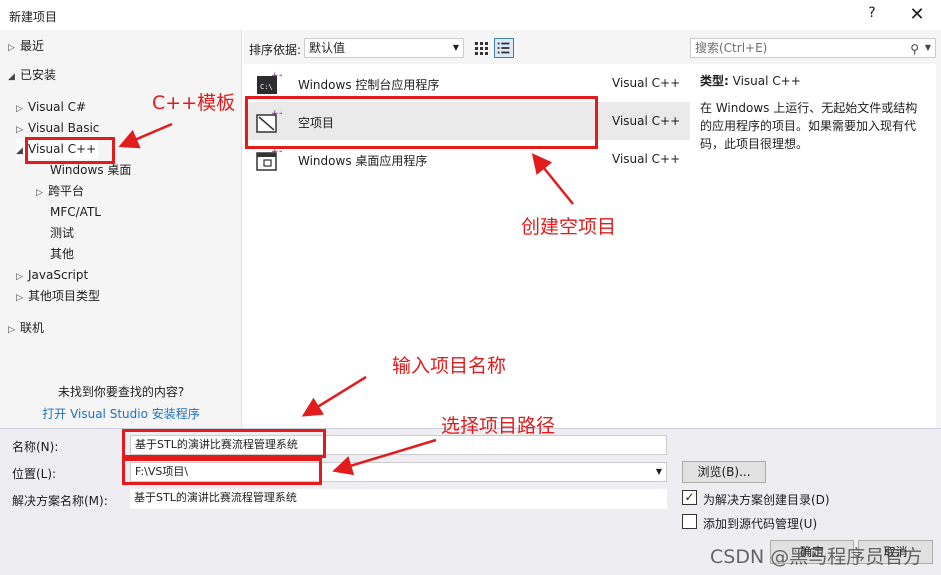  Describe the element at coordinates (467, 47) in the screenshot. I see `sort-bar: 排序依据: 默认值 ▼` at that location.